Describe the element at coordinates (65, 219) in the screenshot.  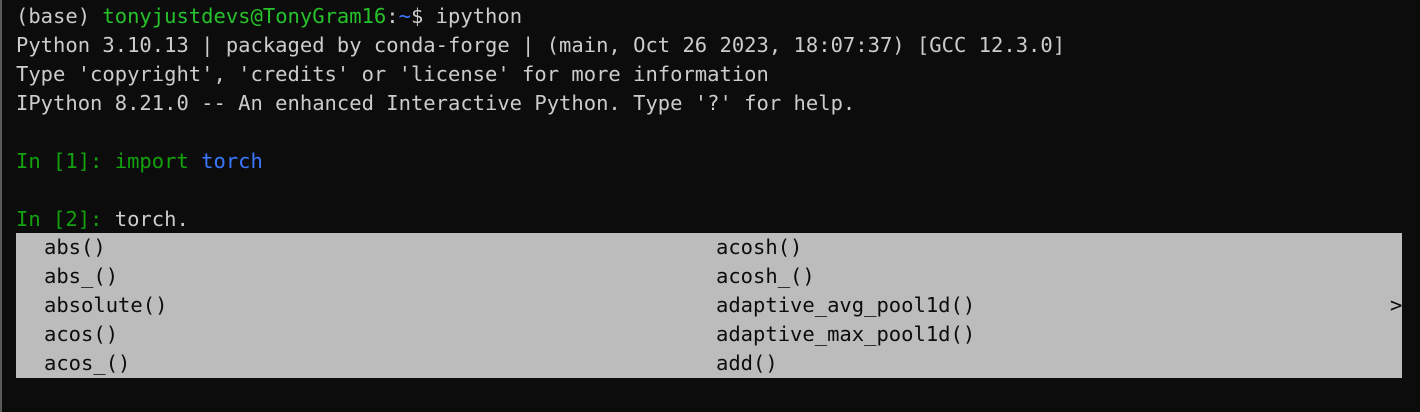
I see `cell-2-prompt: In [2]:` at that location.